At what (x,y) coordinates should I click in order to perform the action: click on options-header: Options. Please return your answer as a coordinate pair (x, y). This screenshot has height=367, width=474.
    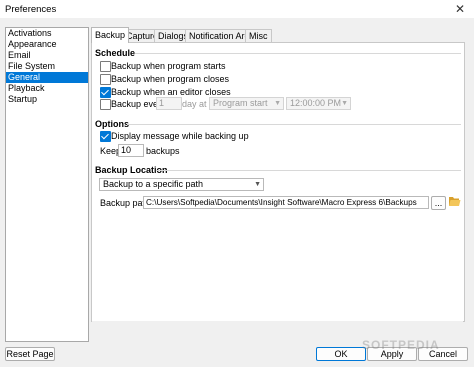
    Looking at the image, I should click on (112, 124).